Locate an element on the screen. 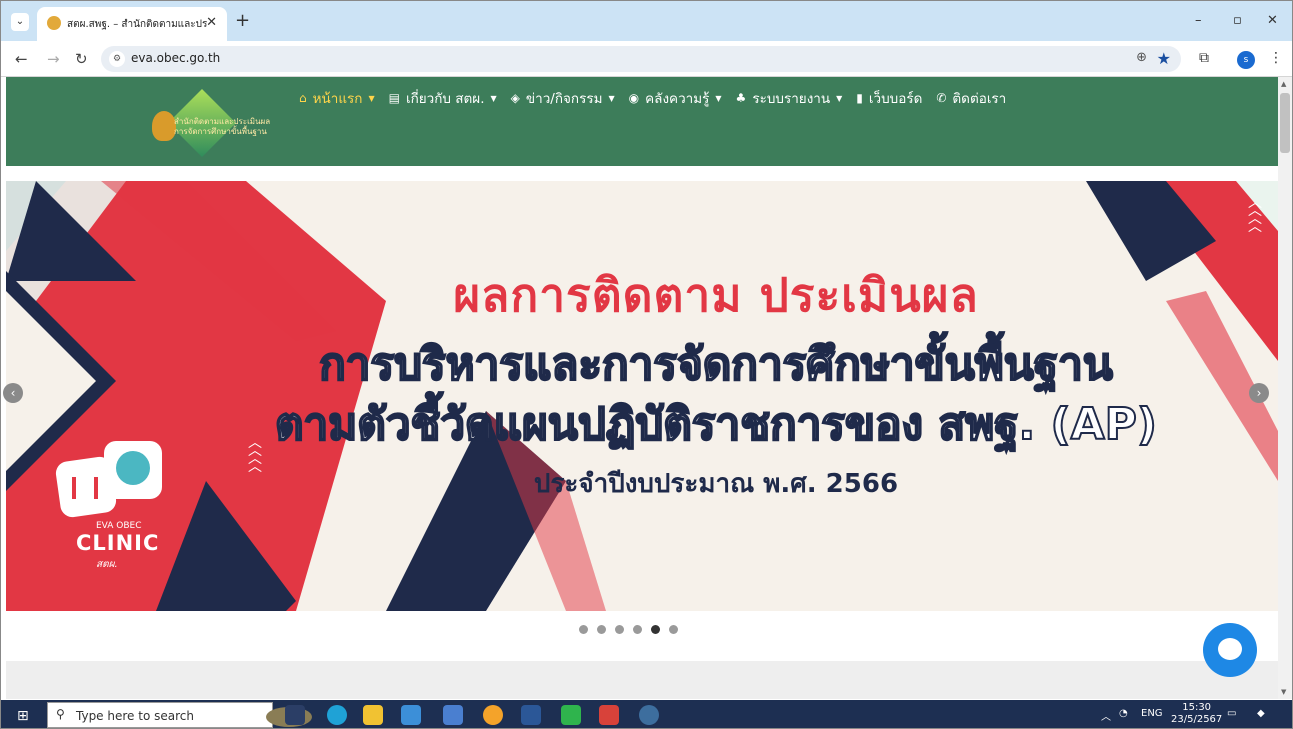  carousel-next-arrow: › is located at coordinates (1259, 393).